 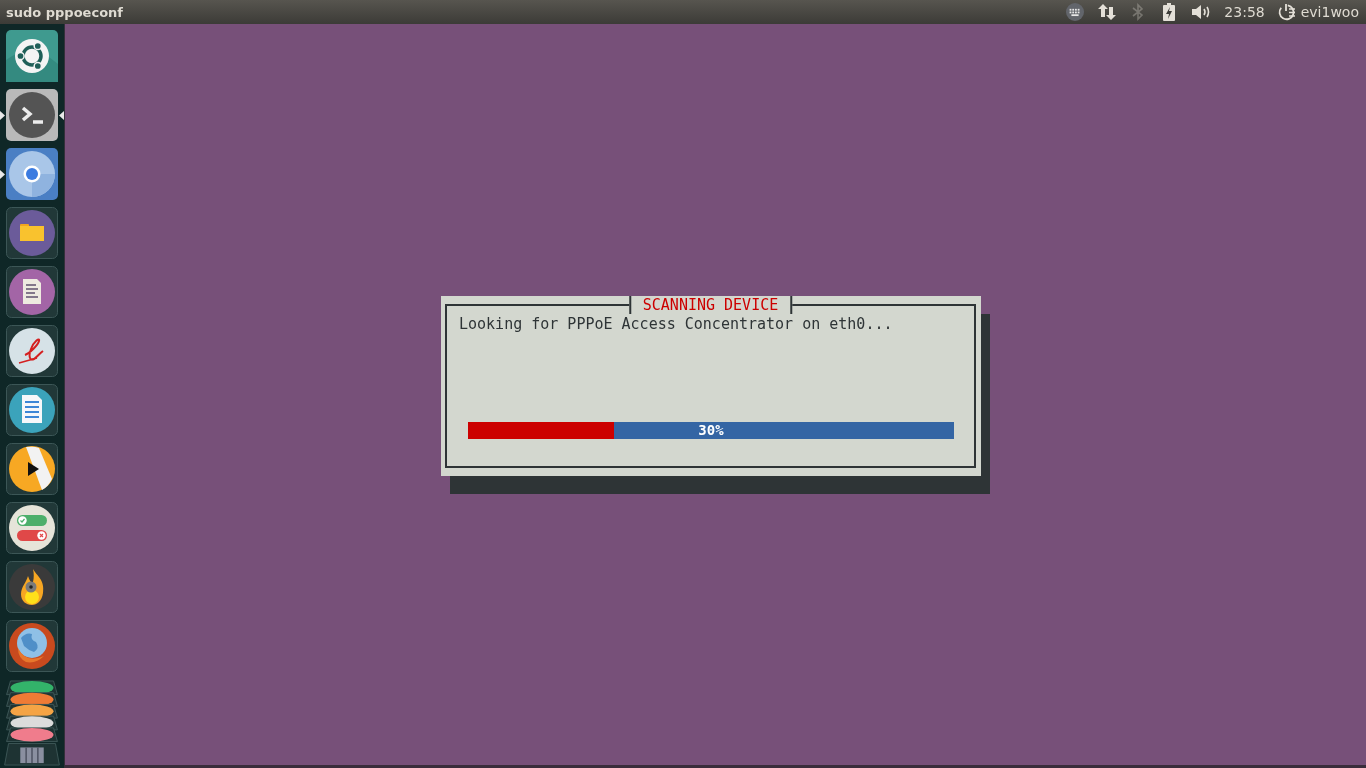 I want to click on globe-icon, so click(x=32, y=646).